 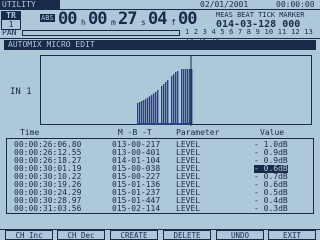 I want to click on screen-title: UTILITY, so click(x=30, y=4).